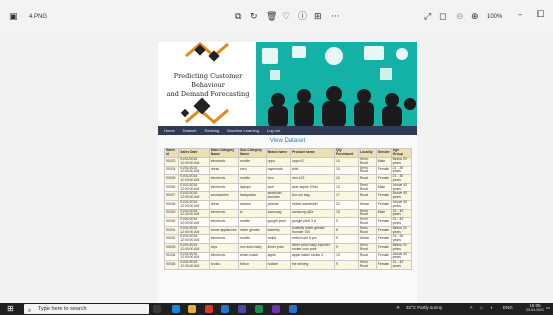 The width and height of the screenshot is (553, 315). I want to click on task-view-icon, so click(157, 309).